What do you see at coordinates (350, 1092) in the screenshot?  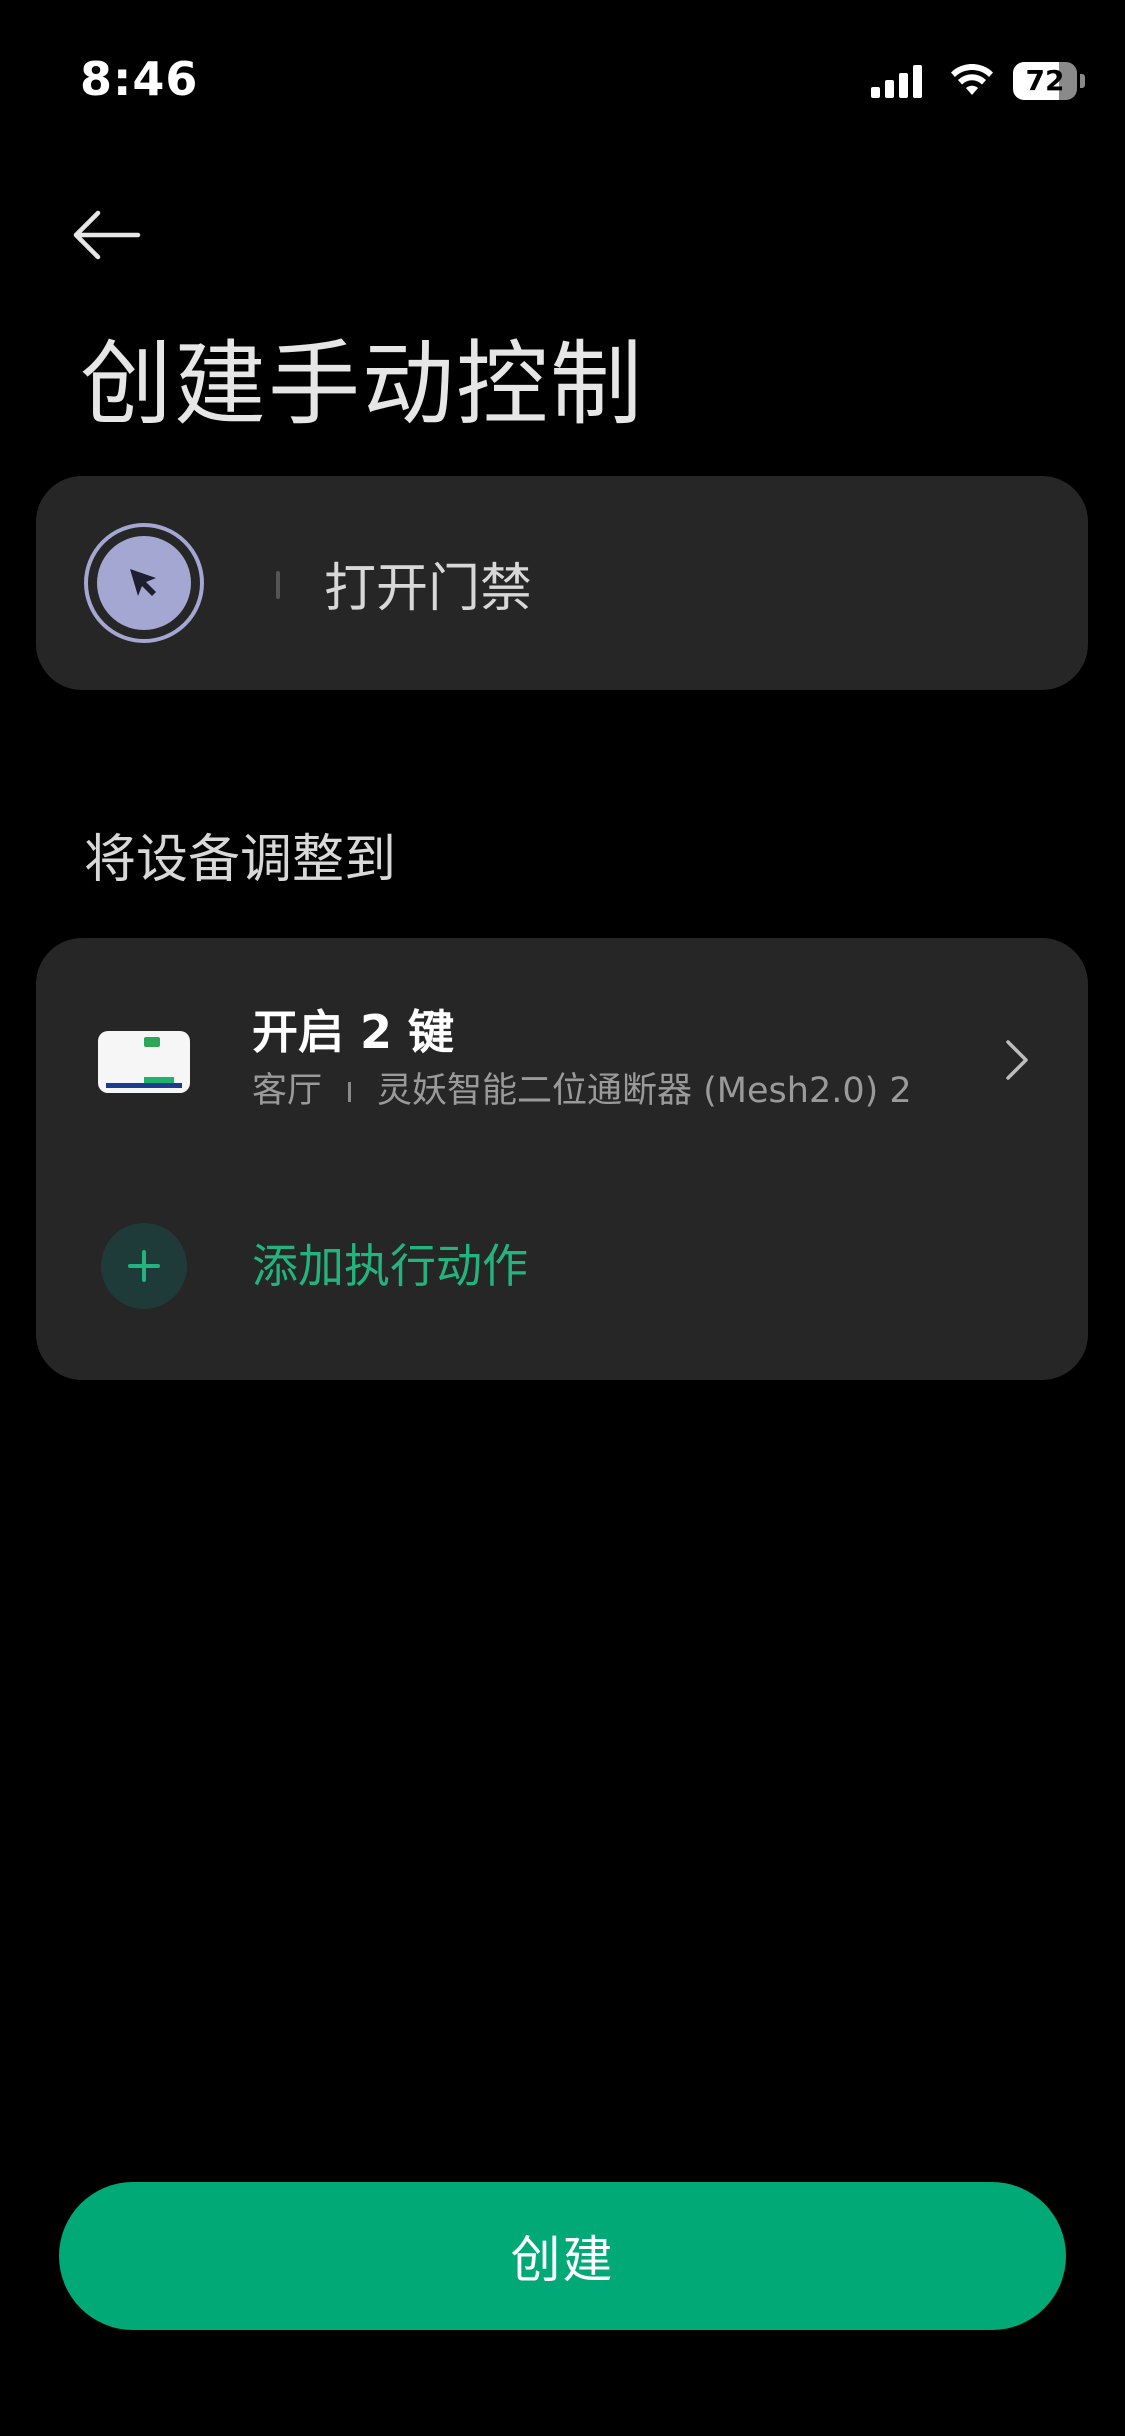 I see `subtitle-separator` at bounding box center [350, 1092].